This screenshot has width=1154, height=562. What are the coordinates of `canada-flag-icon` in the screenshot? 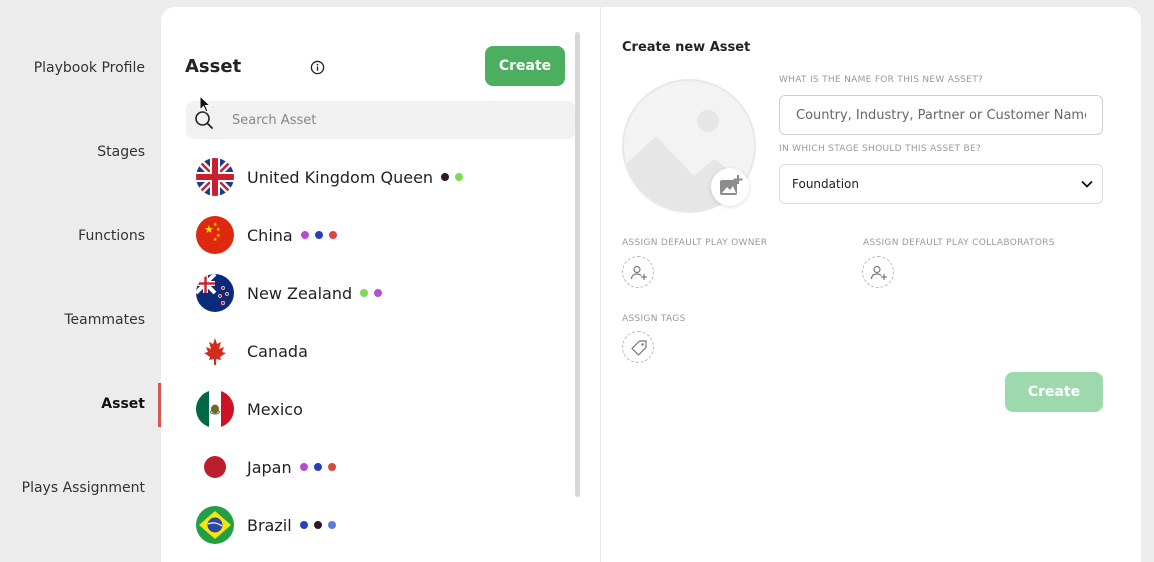 It's located at (215, 351).